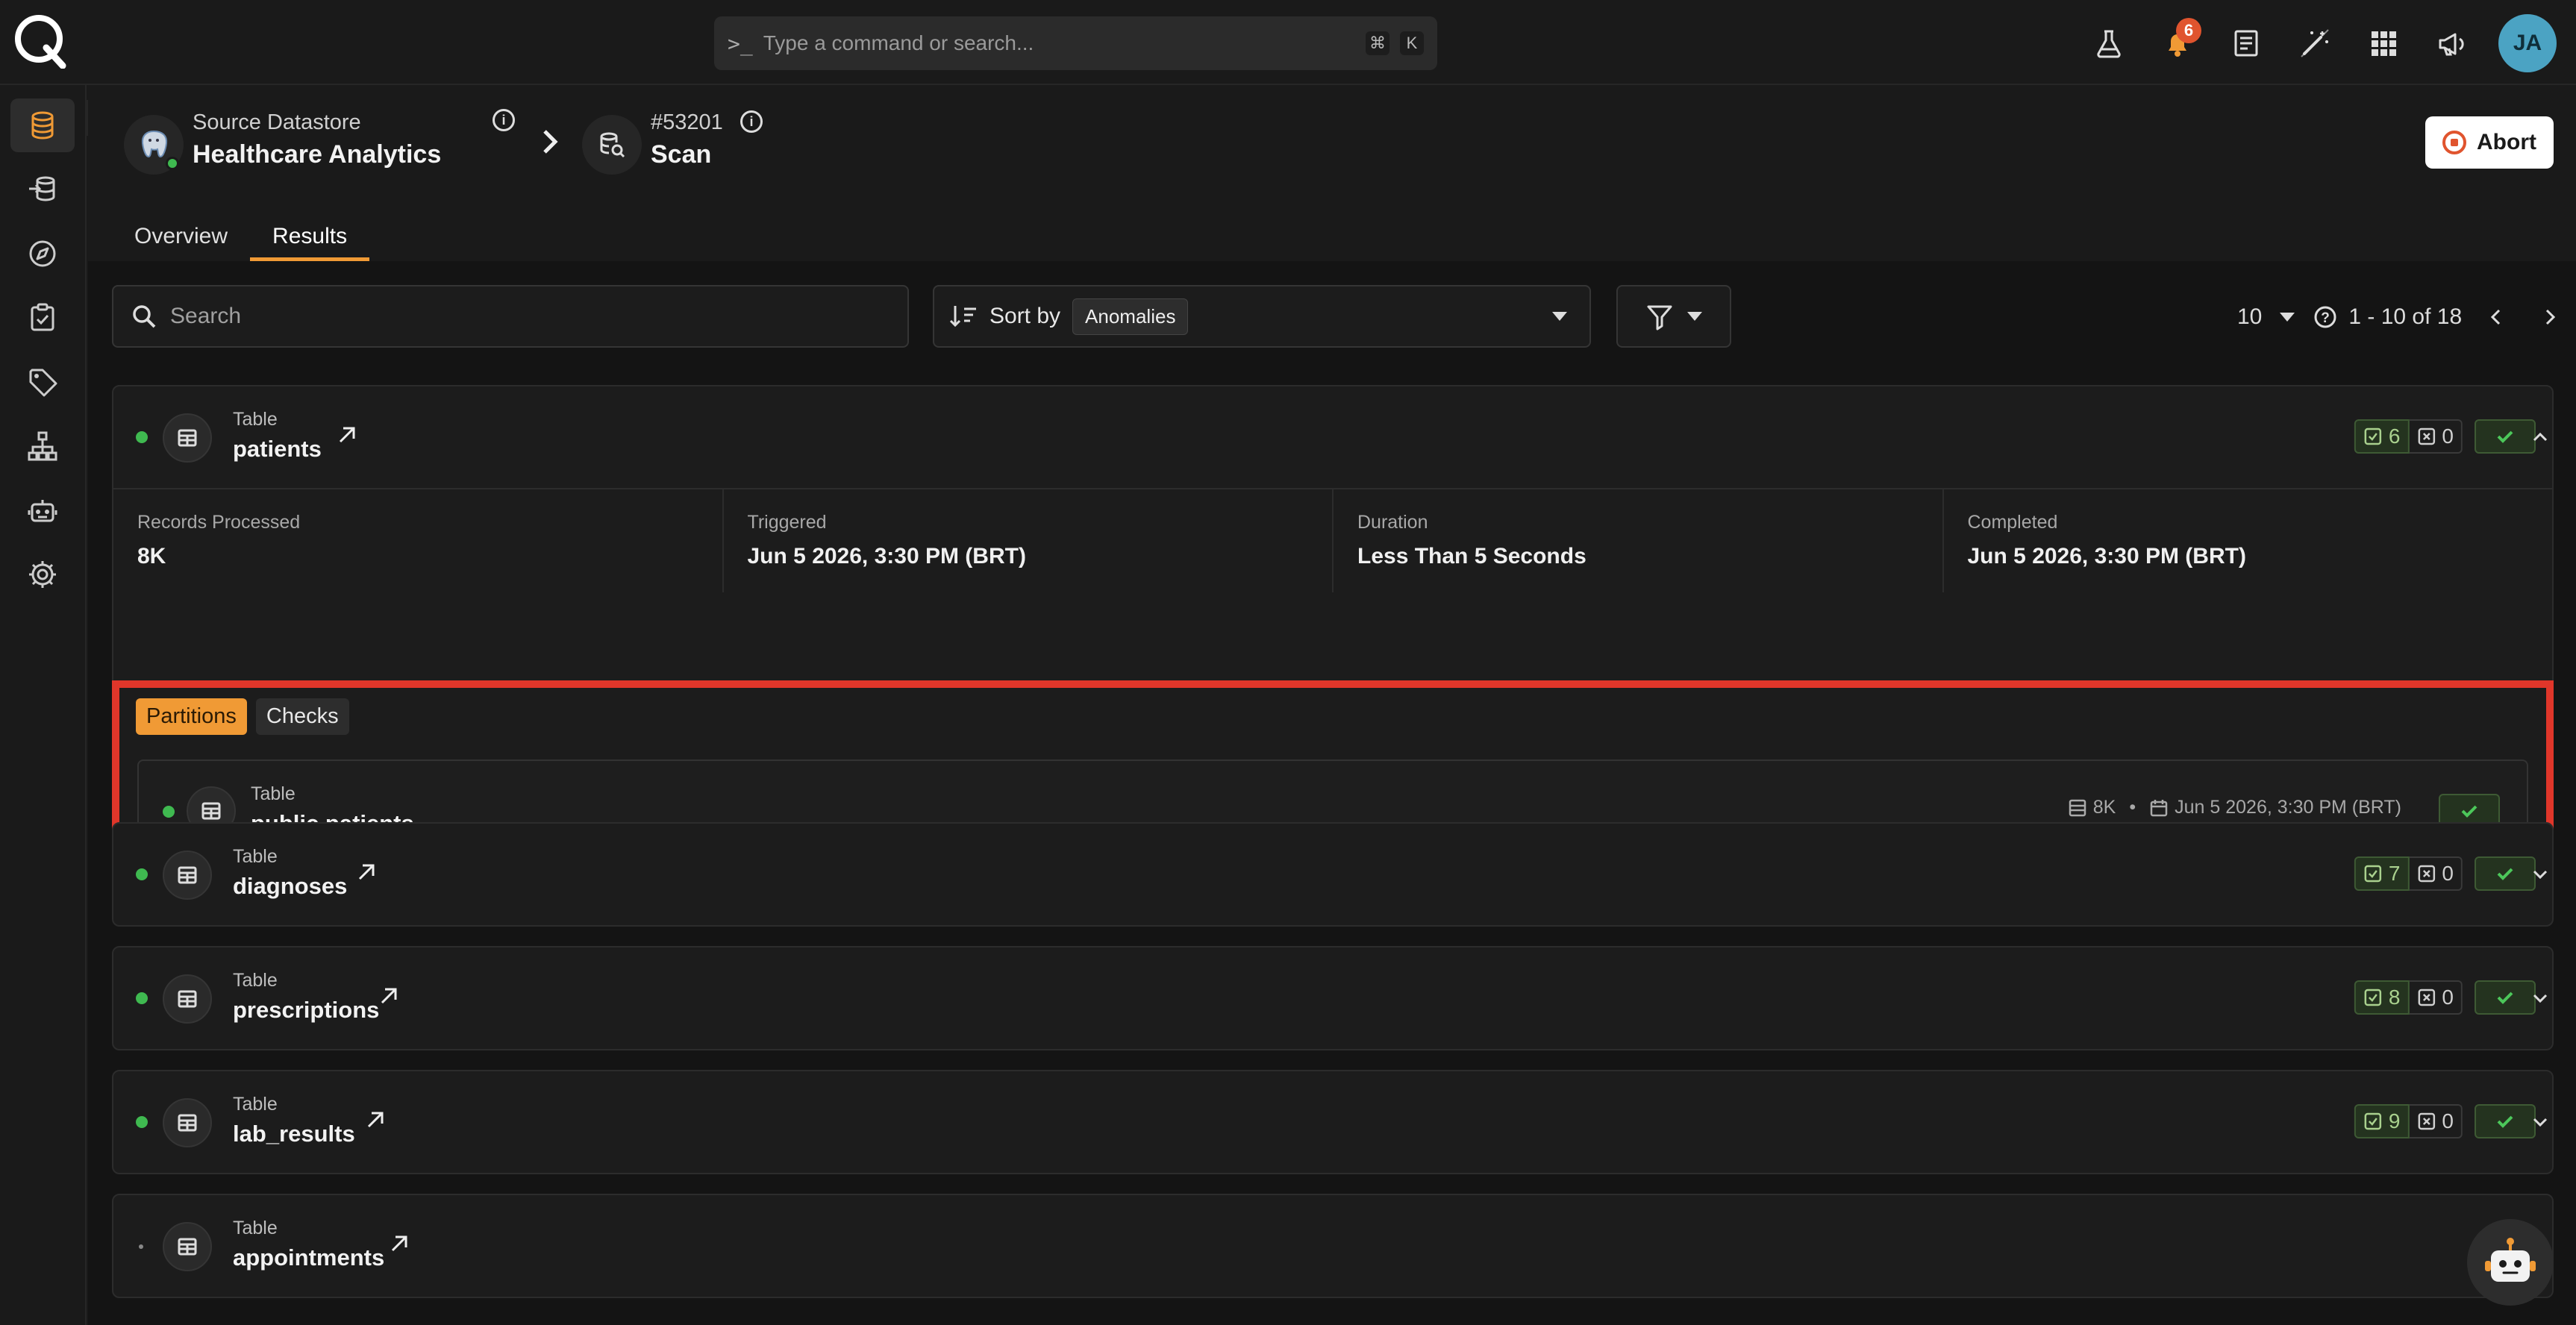  Describe the element at coordinates (550, 142) in the screenshot. I see `breadcrumb-chevron-icon` at that location.